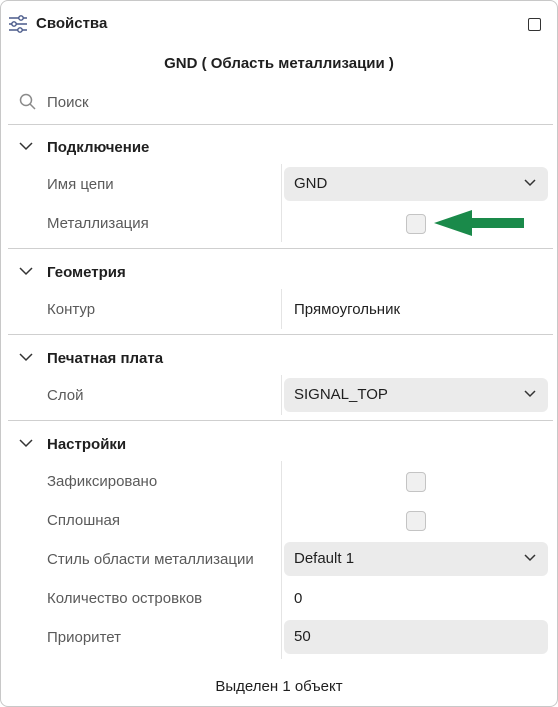 The width and height of the screenshot is (558, 707). I want to click on net-name-label: Имя цепи, so click(80, 184).